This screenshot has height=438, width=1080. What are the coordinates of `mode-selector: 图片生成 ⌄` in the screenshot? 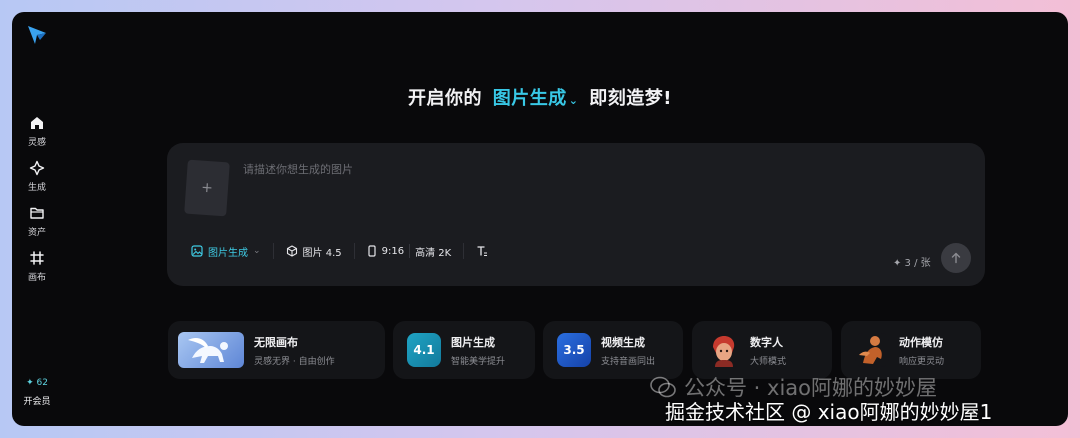 It's located at (536, 98).